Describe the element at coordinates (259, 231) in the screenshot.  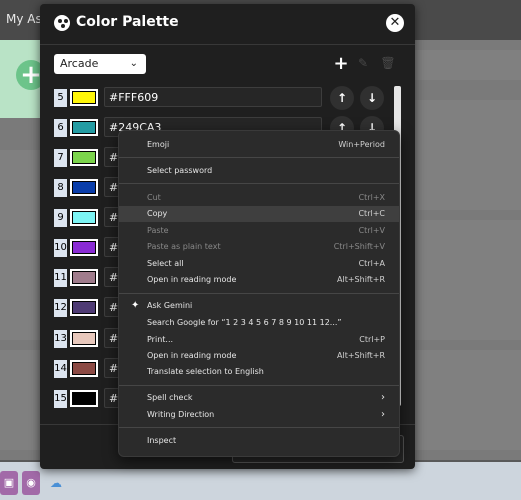
I see `menu-item-paste: Paste Ctrl+V` at that location.